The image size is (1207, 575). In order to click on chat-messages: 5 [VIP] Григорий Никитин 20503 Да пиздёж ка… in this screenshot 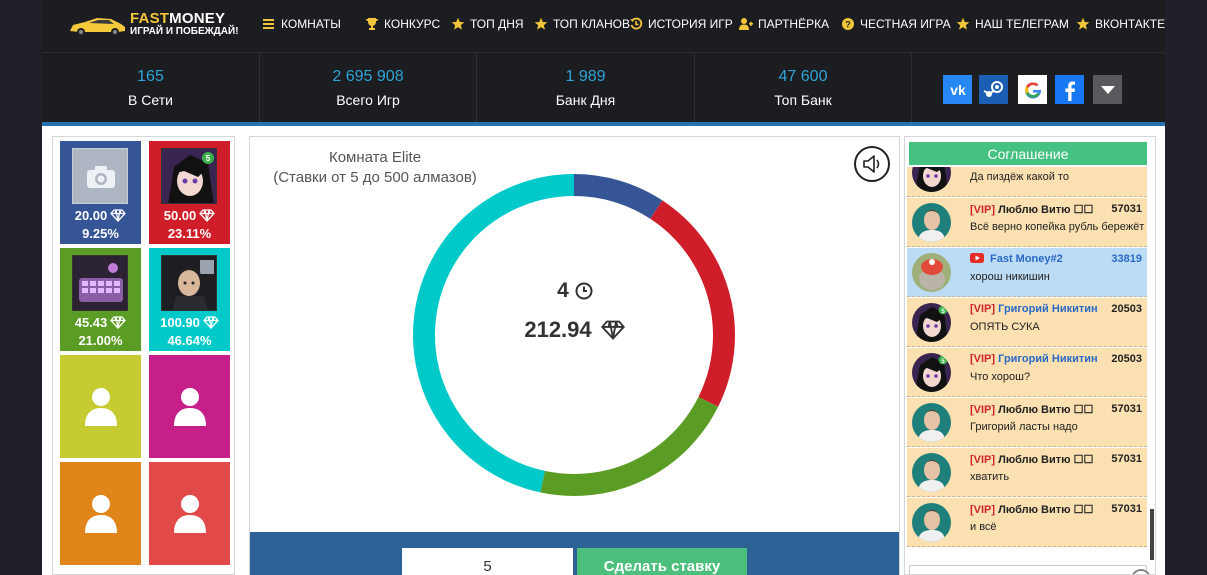, I will do `click(1027, 359)`.